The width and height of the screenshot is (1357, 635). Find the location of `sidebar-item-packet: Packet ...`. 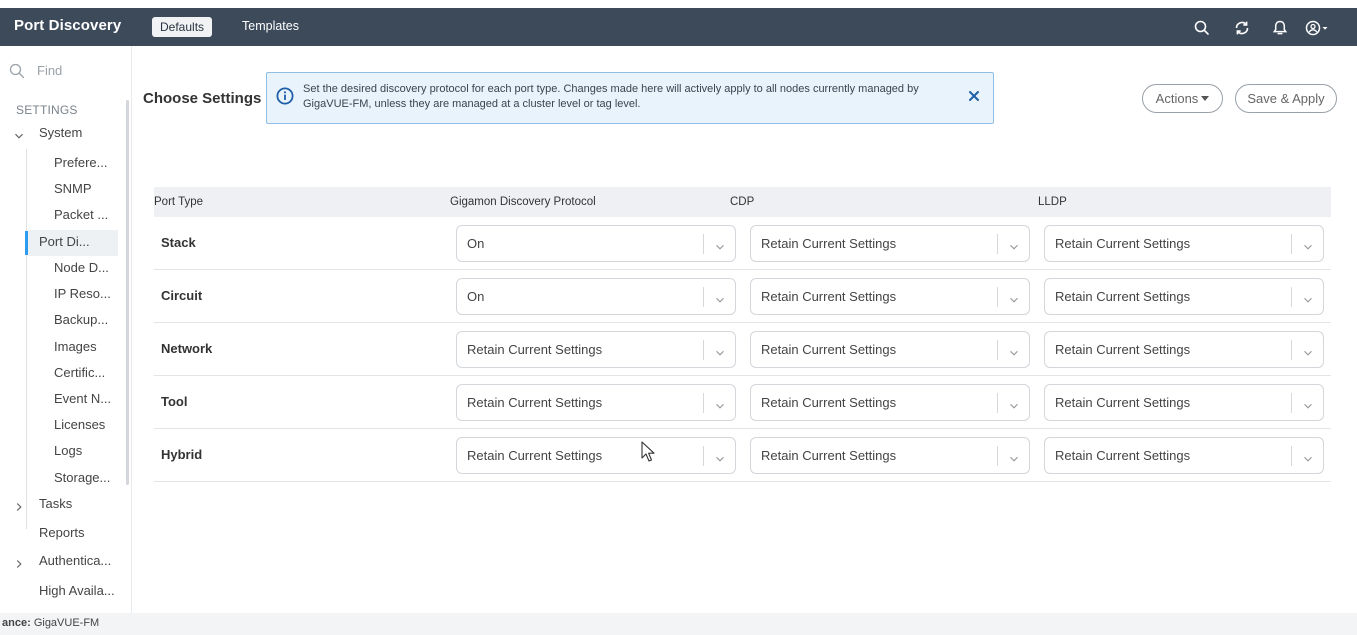

sidebar-item-packet: Packet ... is located at coordinates (81, 214).